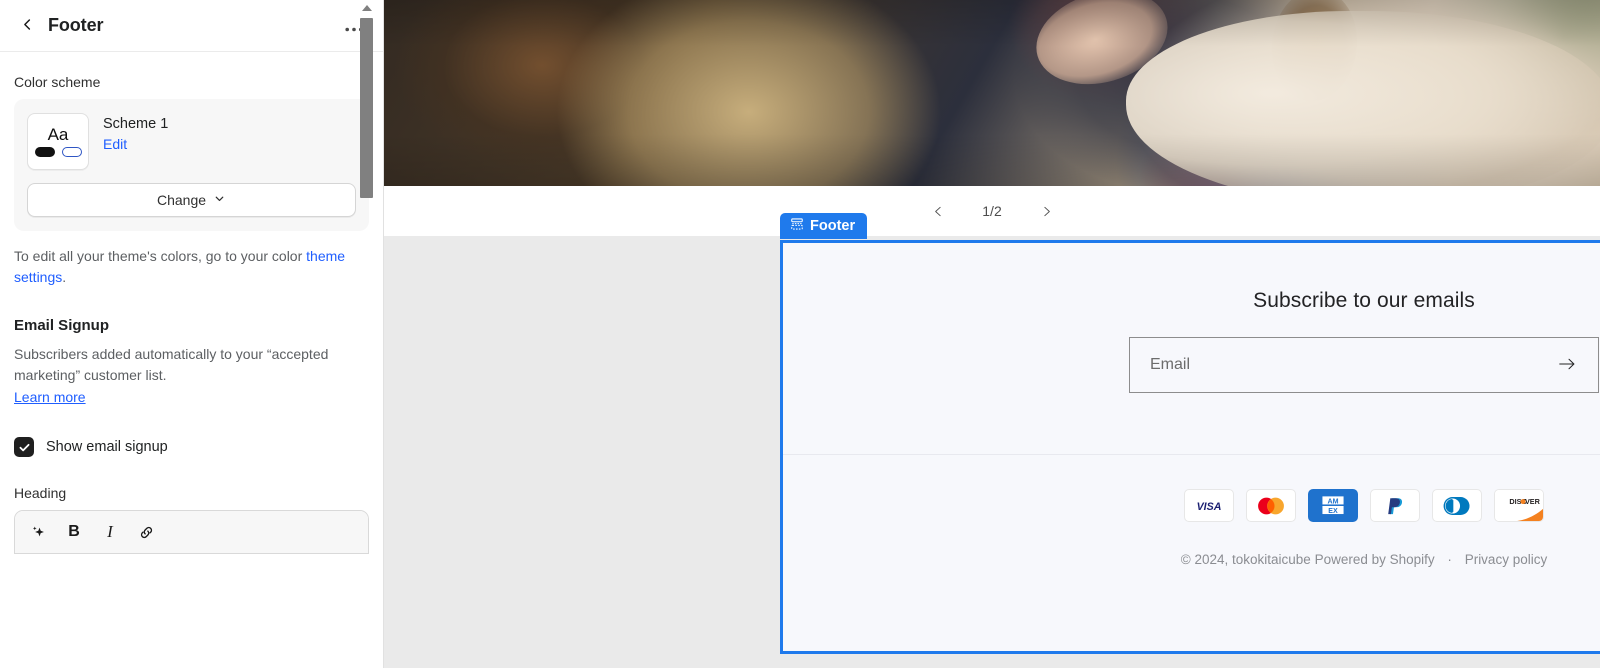 This screenshot has width=1600, height=668. I want to click on page-title: Footer, so click(76, 25).